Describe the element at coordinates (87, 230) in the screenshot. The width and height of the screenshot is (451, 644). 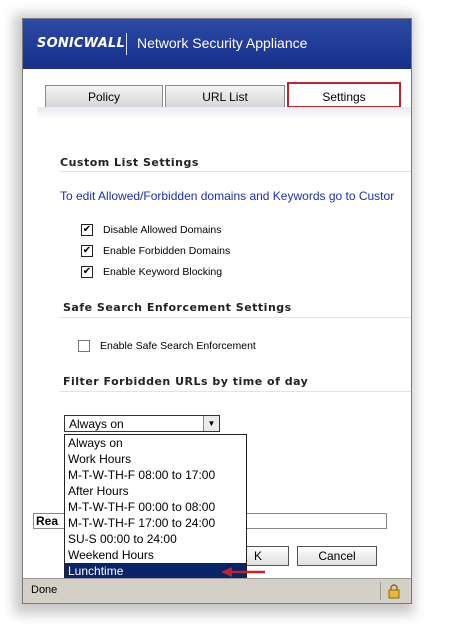
I see `disable-allowed-domains-checkbox: ✔` at that location.